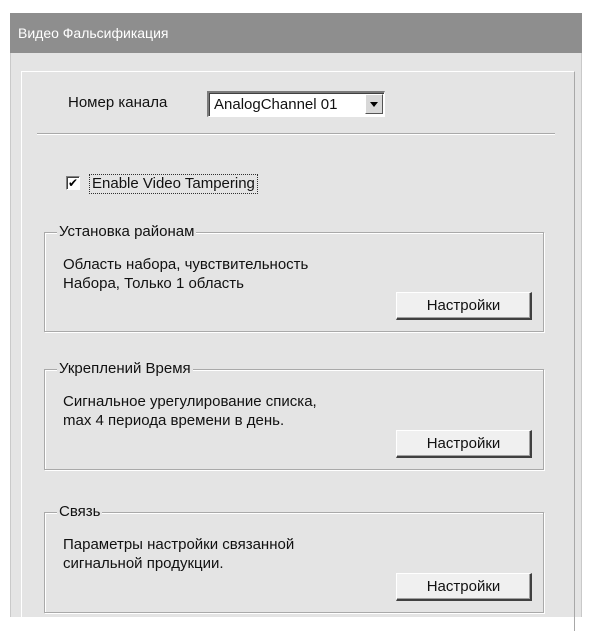  I want to click on description-line: Параметры настройки связанной, so click(179, 544).